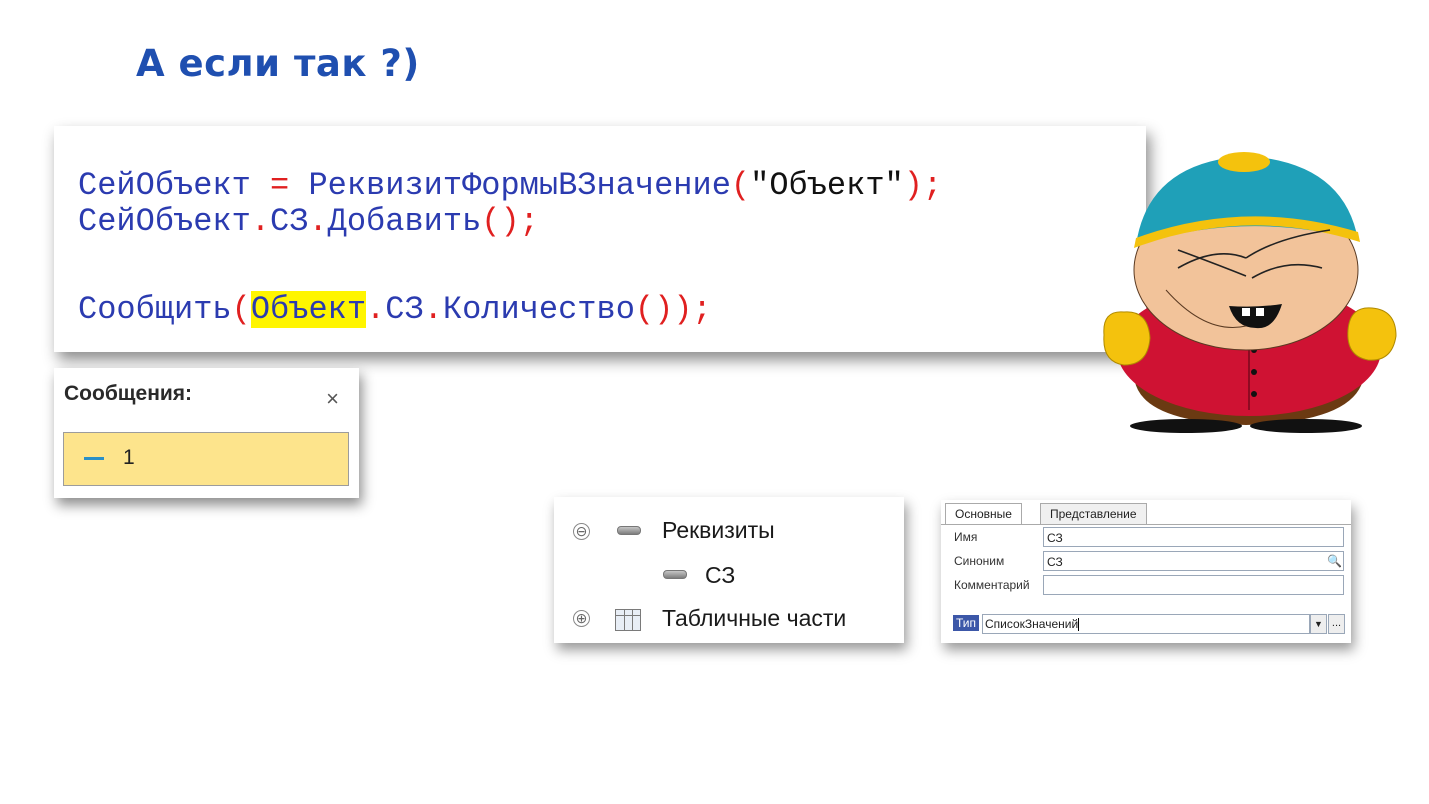  What do you see at coordinates (332, 399) in the screenshot?
I see `close-icon: ×` at bounding box center [332, 399].